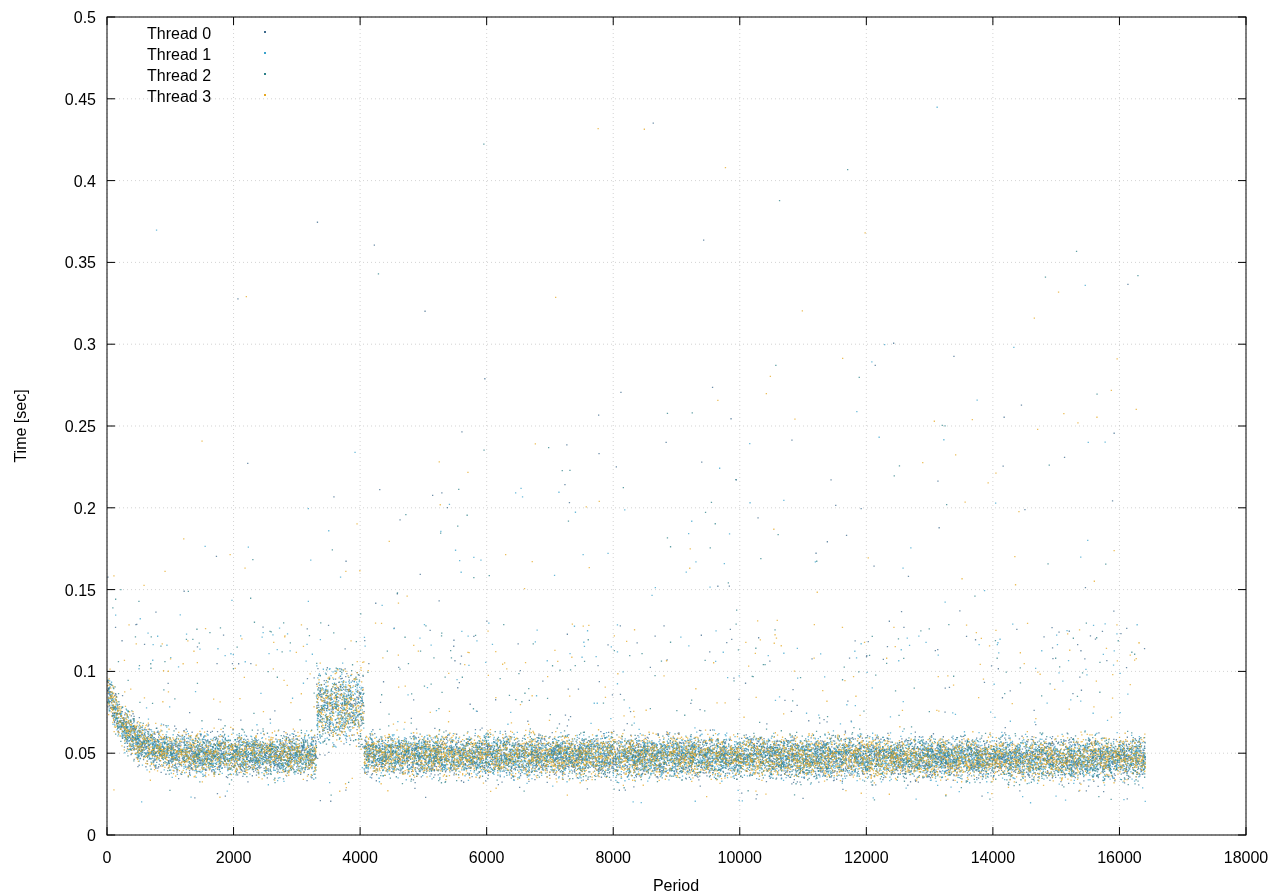 The height and width of the screenshot is (896, 1280). Describe the element at coordinates (740, 857) in the screenshot. I see `x-tick-label: 10000` at that location.